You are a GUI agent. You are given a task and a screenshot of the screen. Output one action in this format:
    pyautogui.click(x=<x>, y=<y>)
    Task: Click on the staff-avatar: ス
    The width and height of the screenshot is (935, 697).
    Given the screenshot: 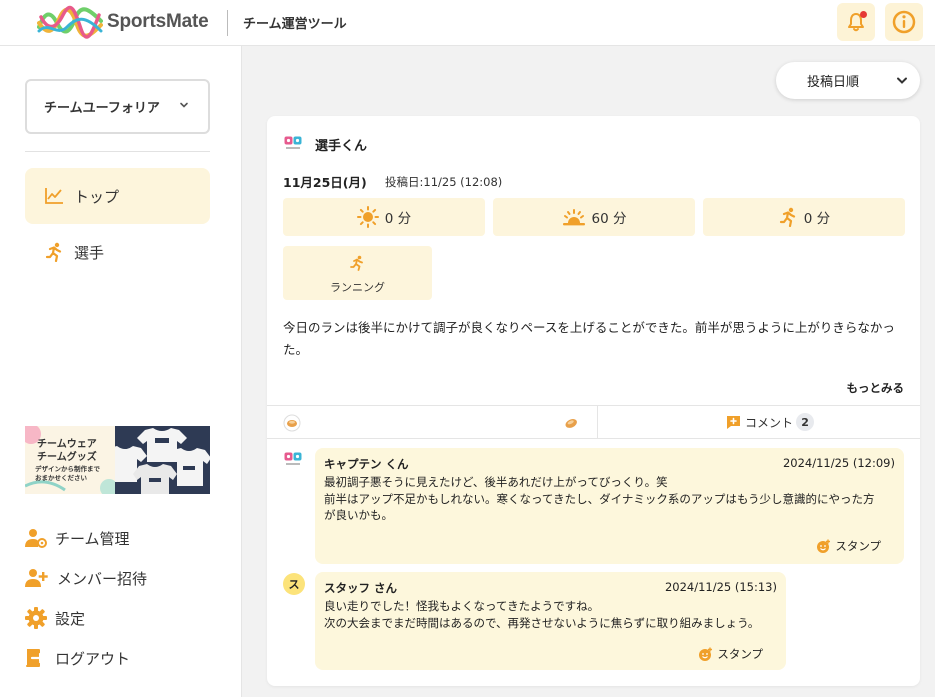 What is the action you would take?
    pyautogui.click(x=294, y=584)
    